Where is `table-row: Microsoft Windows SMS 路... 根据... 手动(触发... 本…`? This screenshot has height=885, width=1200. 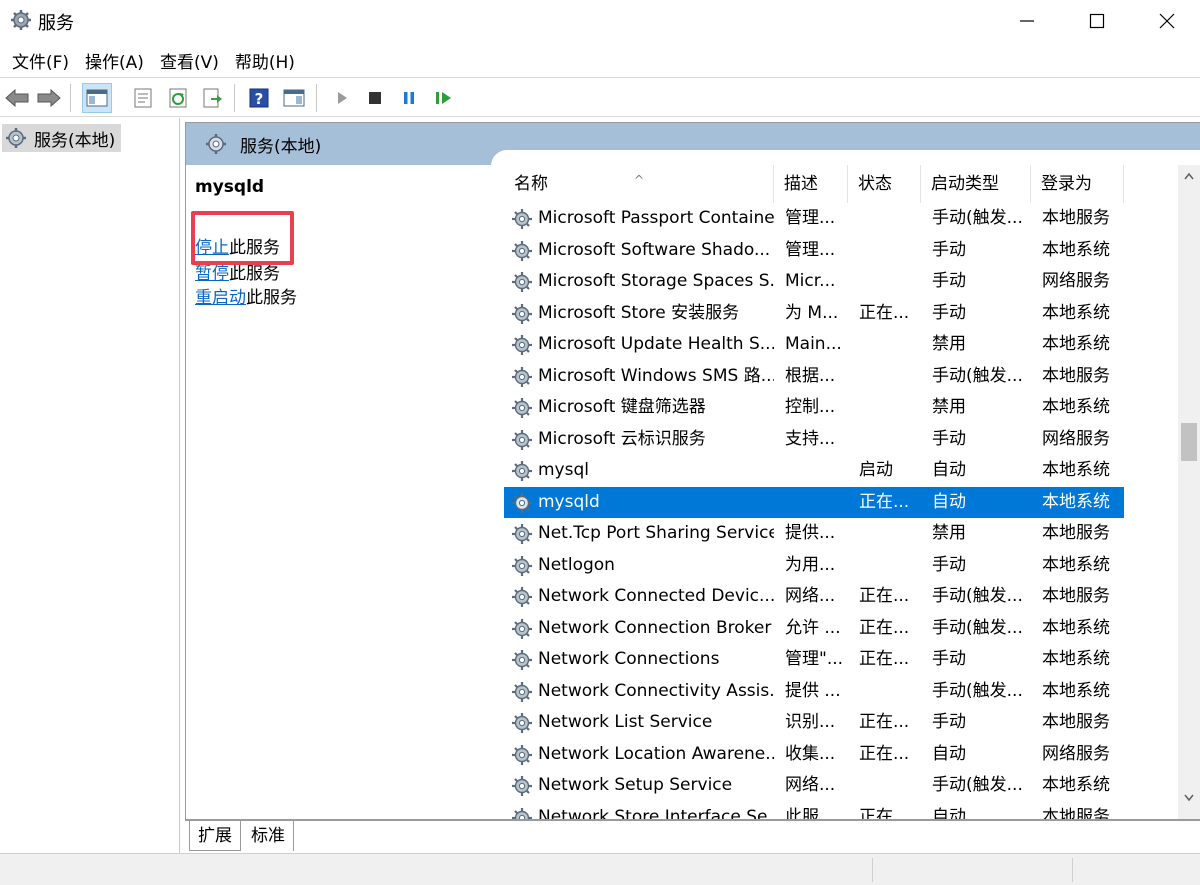
table-row: Microsoft Windows SMS 路... 根据... 手动(触发... 本… is located at coordinates (814, 377).